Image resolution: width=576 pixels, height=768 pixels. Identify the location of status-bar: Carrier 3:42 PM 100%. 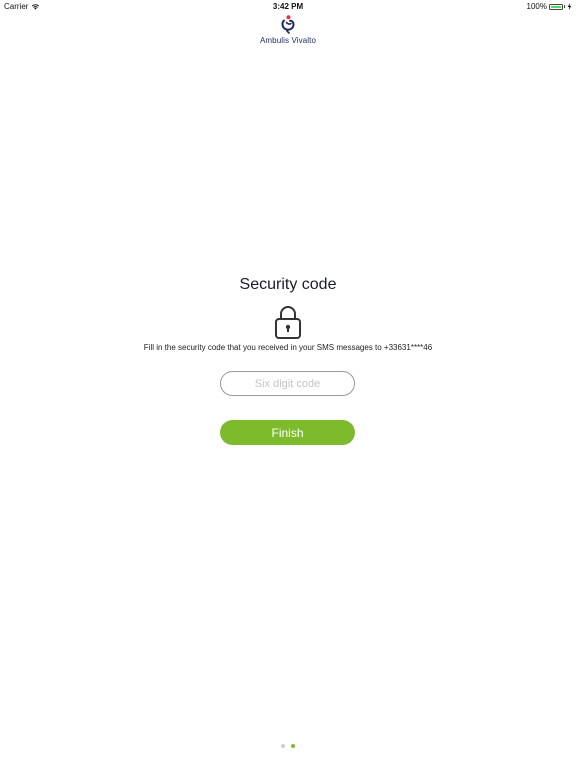
(288, 7).